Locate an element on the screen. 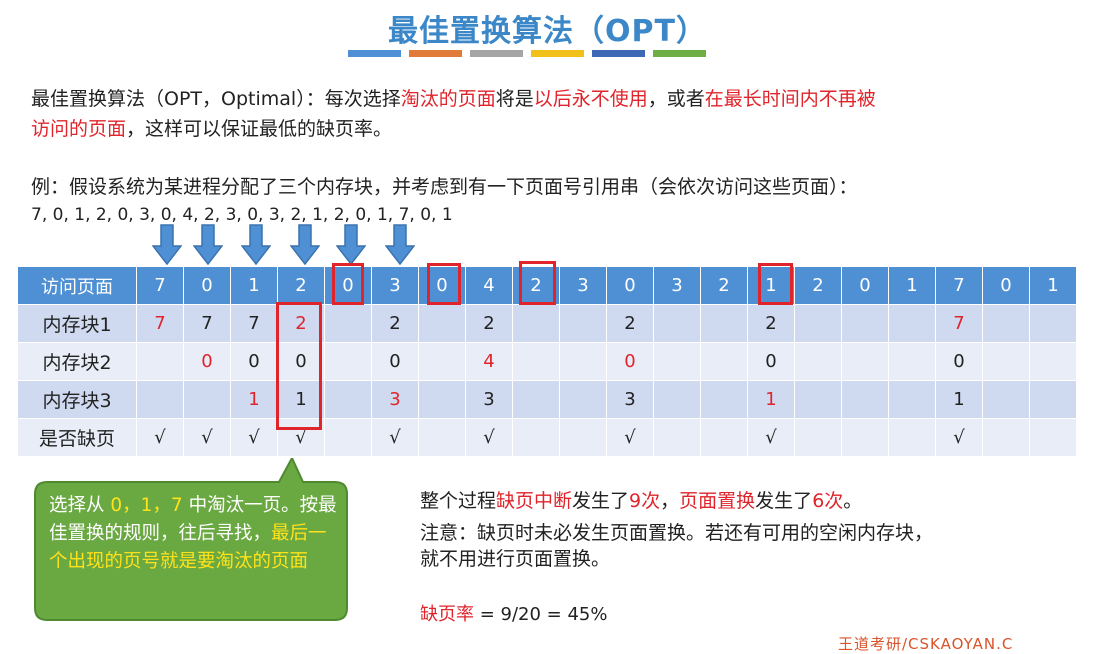 The width and height of the screenshot is (1095, 654). row-label: 是否缺页 is located at coordinates (77, 438).